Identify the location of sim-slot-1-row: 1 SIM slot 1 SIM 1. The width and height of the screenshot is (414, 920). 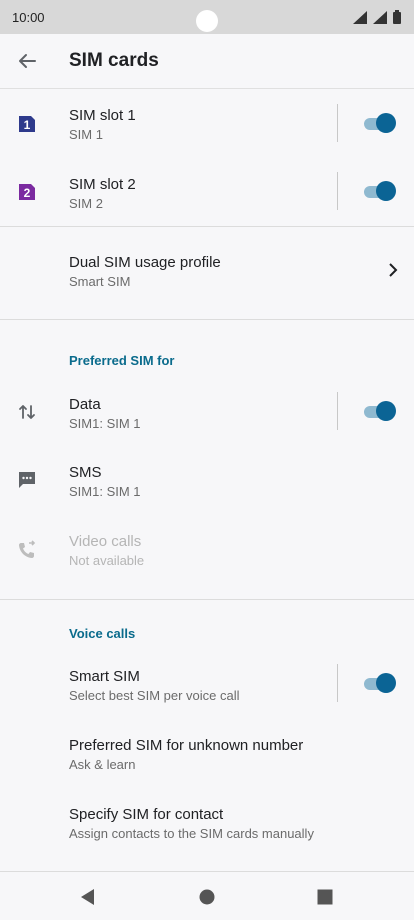
(207, 124).